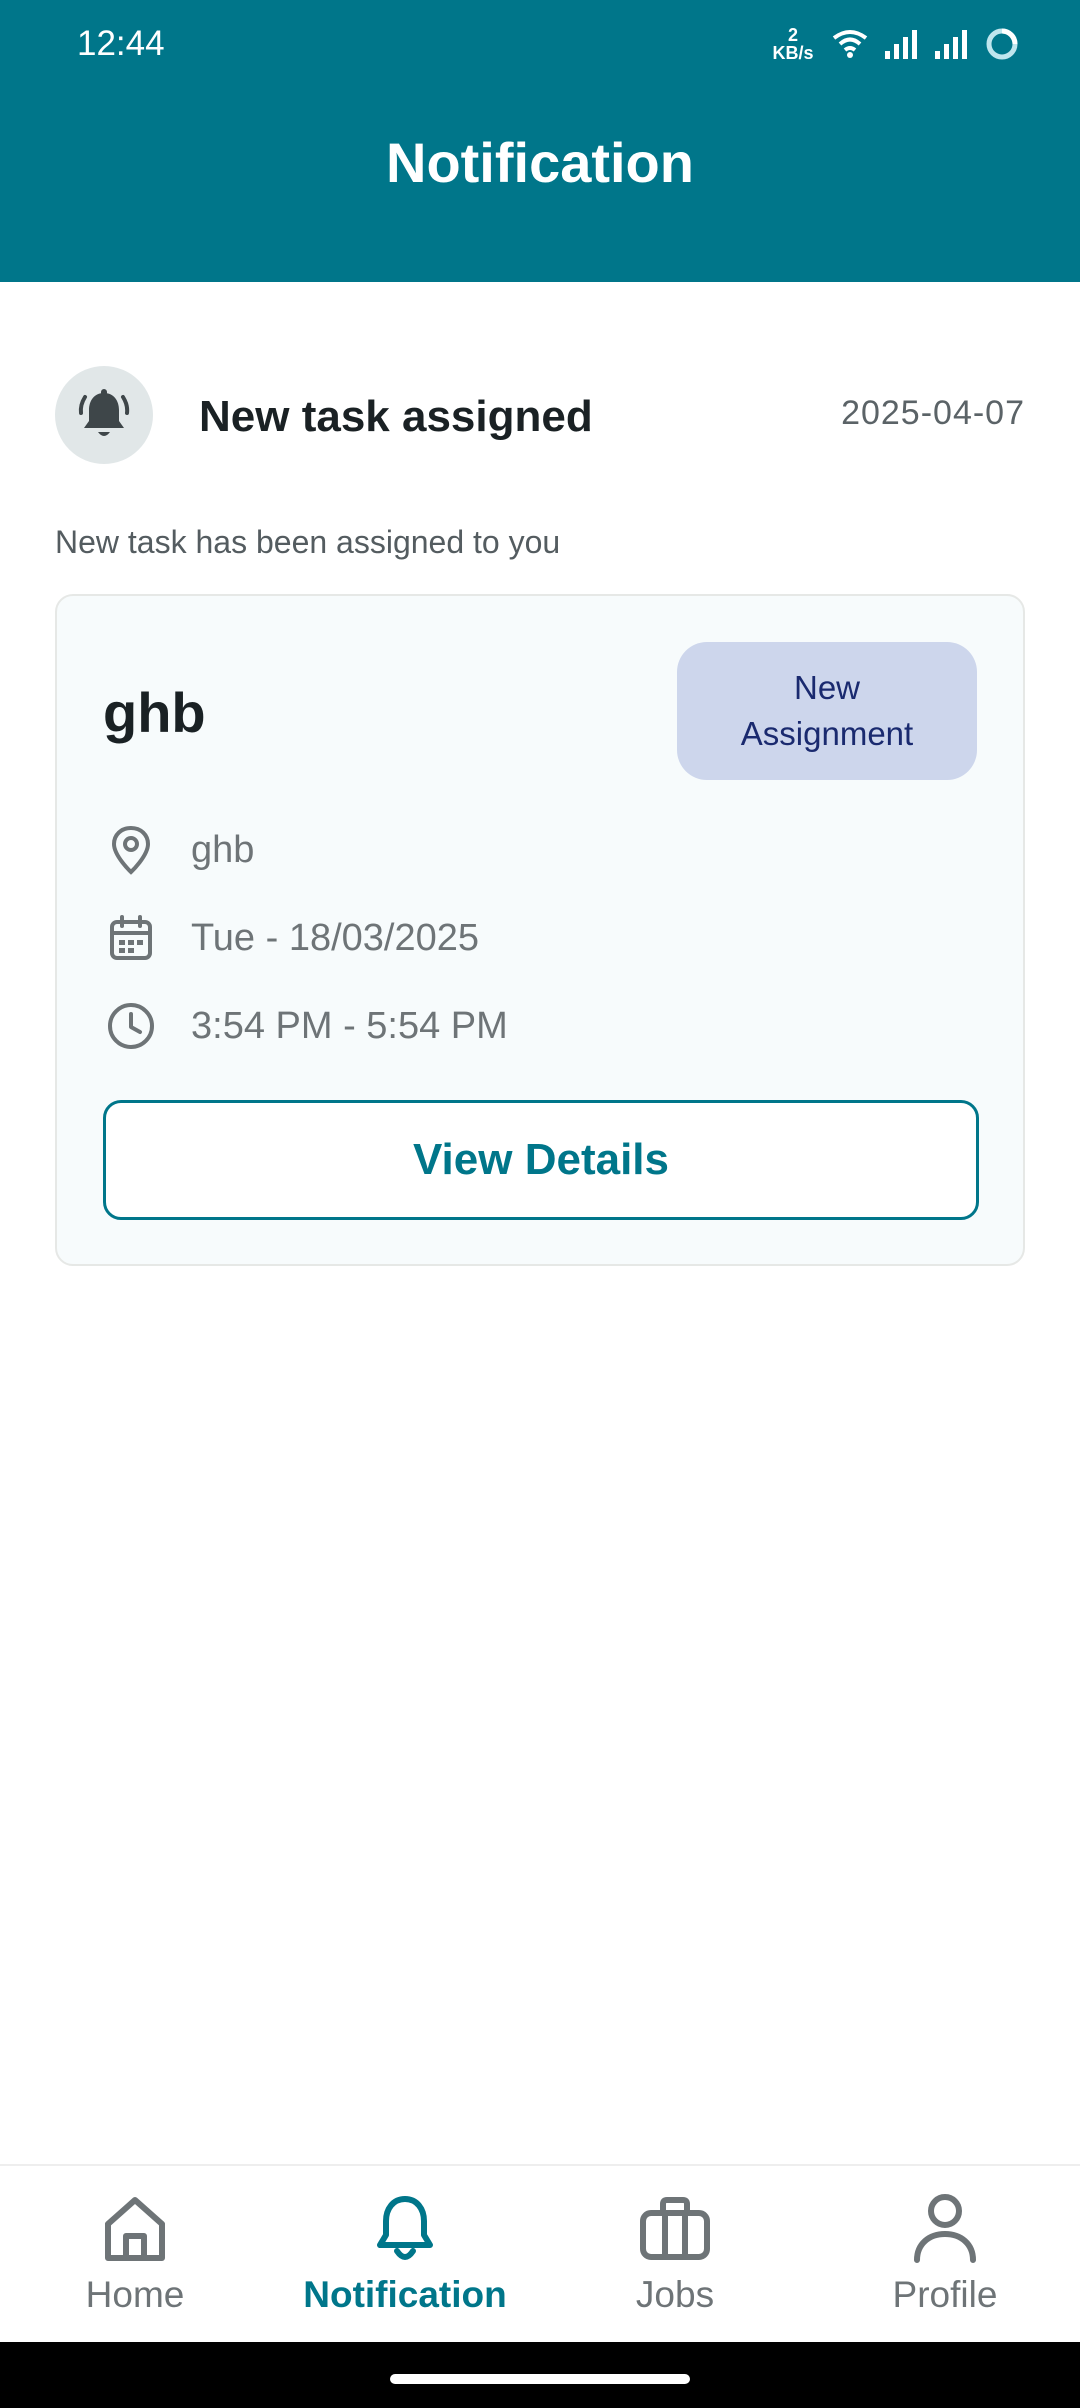  What do you see at coordinates (349, 1025) in the screenshot?
I see `task-time: 3:54 PM - 5:54 PM` at bounding box center [349, 1025].